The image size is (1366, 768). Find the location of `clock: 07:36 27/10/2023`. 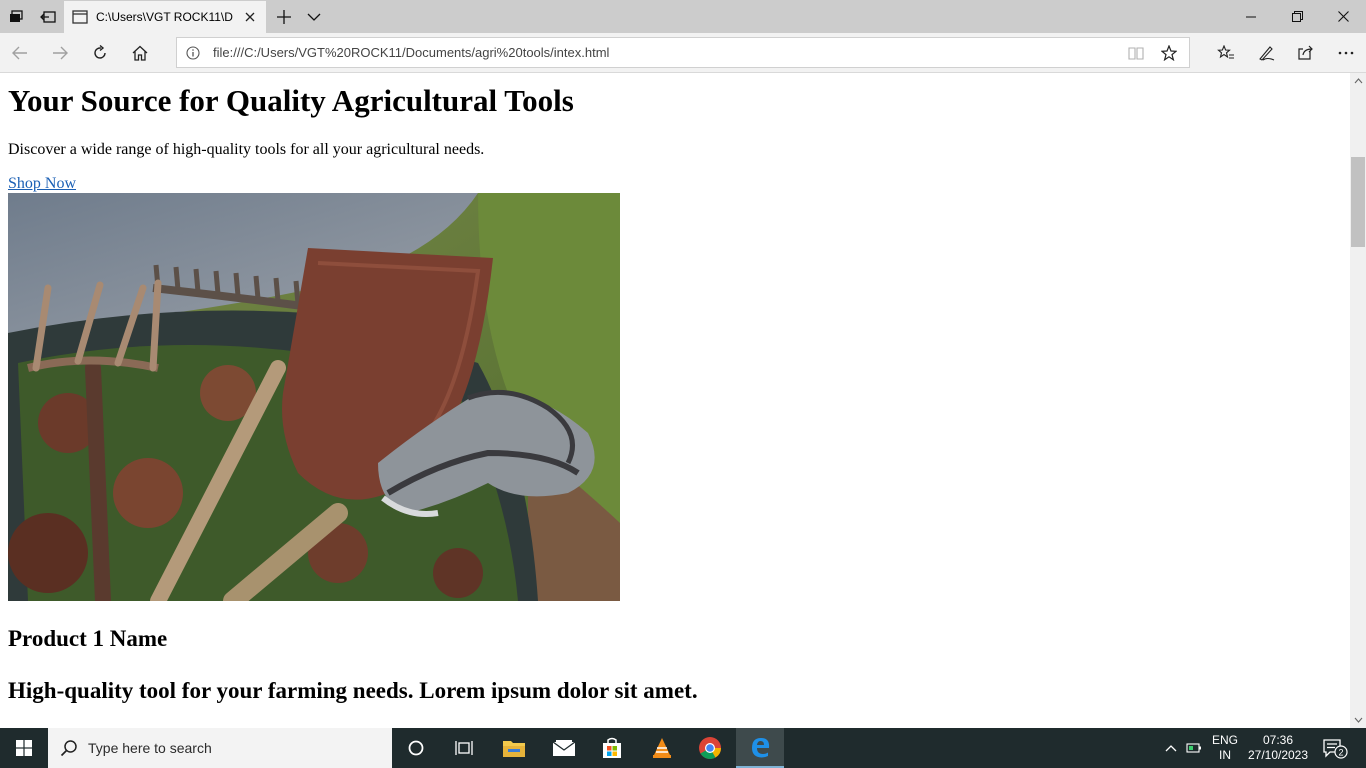

clock: 07:36 27/10/2023 is located at coordinates (1278, 748).